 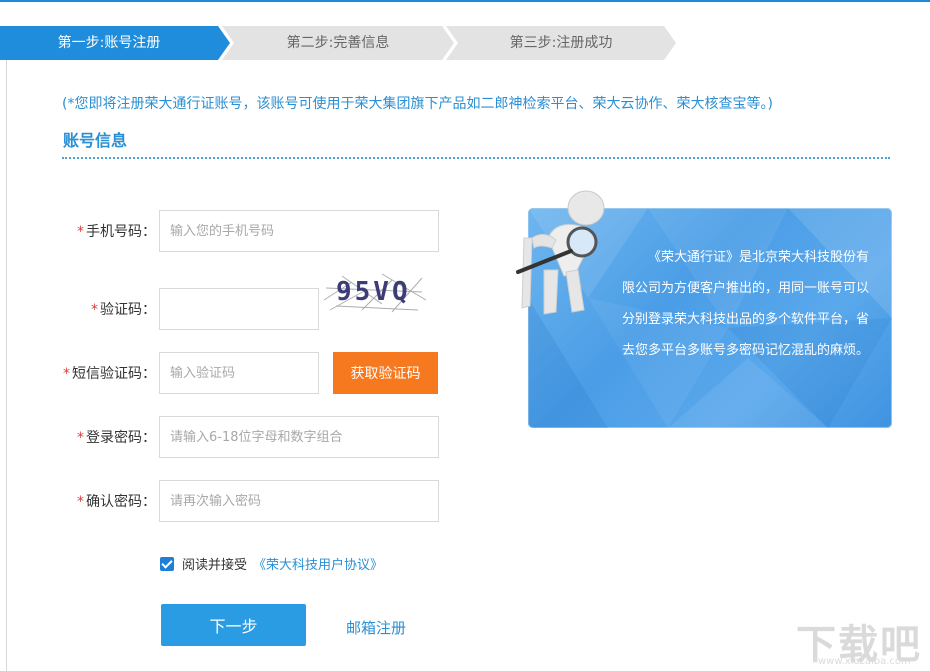 I want to click on step-progress: 第一步:账号注册 第二步:完善信息 第三步:注册成功, so click(x=350, y=43).